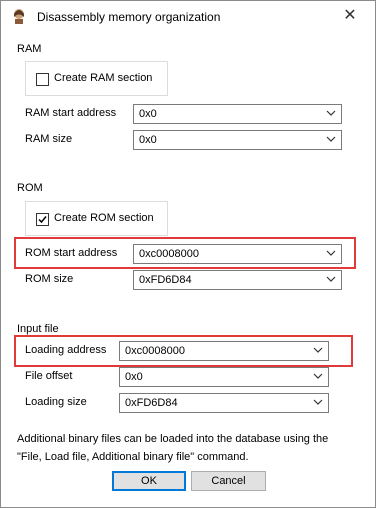  Describe the element at coordinates (148, 114) in the screenshot. I see `ram-start-value: 0x0` at that location.